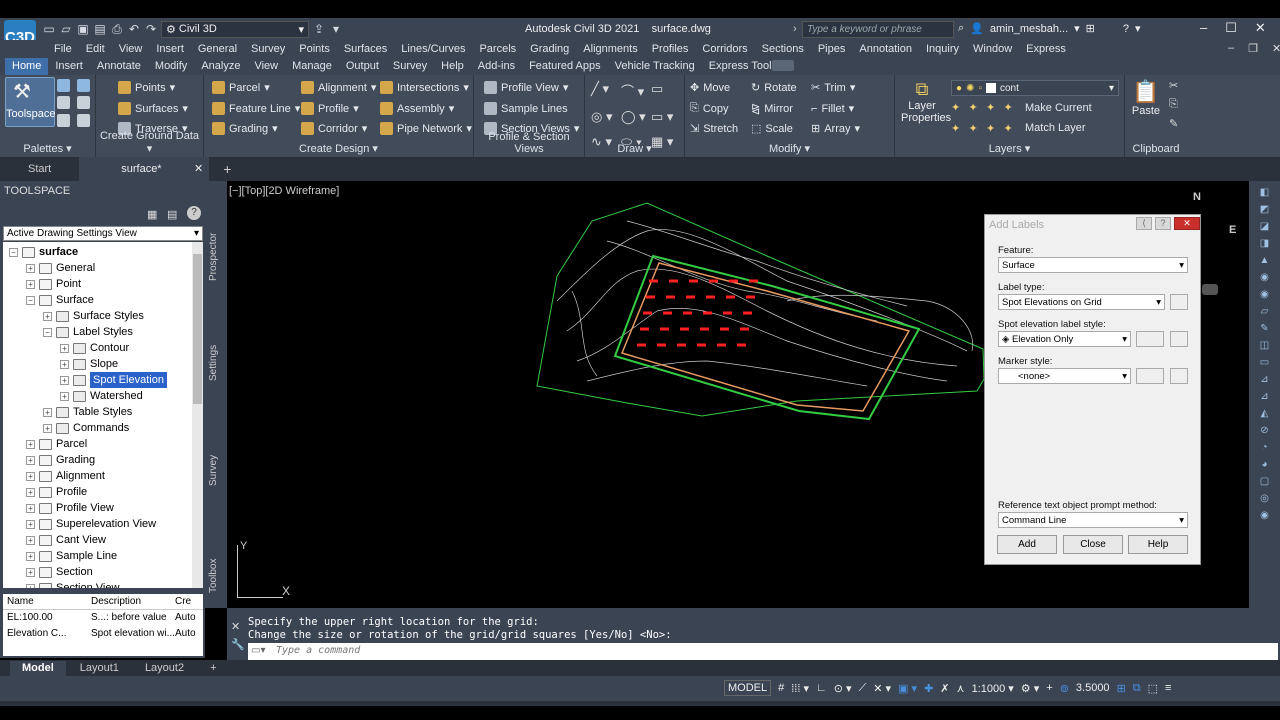 The image size is (1280, 720). What do you see at coordinates (926, 101) in the screenshot?
I see `layer-properties-button: ⧉ Layer Properties` at bounding box center [926, 101].